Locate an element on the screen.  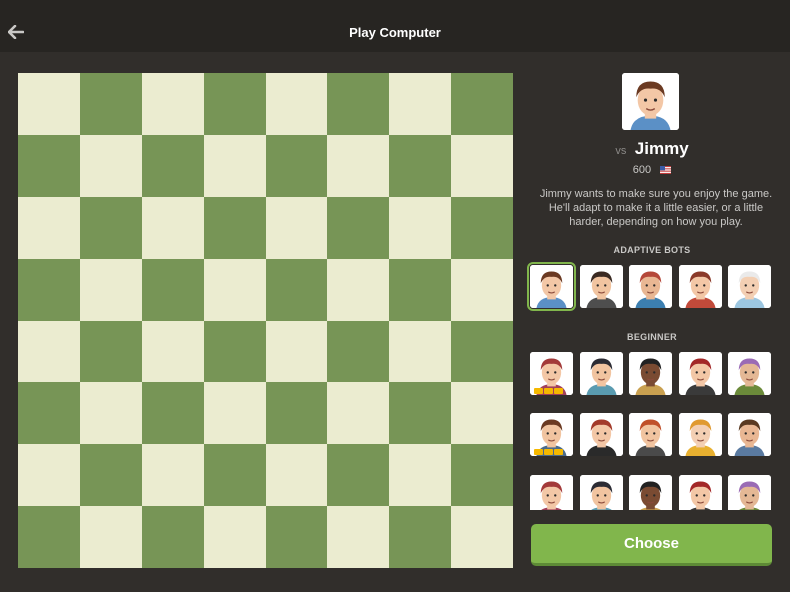
beginner-heading: BEGINNER is located at coordinates (652, 337).